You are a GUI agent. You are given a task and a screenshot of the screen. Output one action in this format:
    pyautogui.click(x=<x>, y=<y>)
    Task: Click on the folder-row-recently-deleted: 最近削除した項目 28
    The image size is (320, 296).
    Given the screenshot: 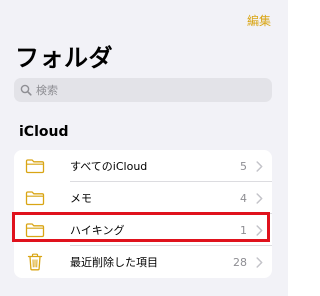 What is the action you would take?
    pyautogui.click(x=143, y=262)
    